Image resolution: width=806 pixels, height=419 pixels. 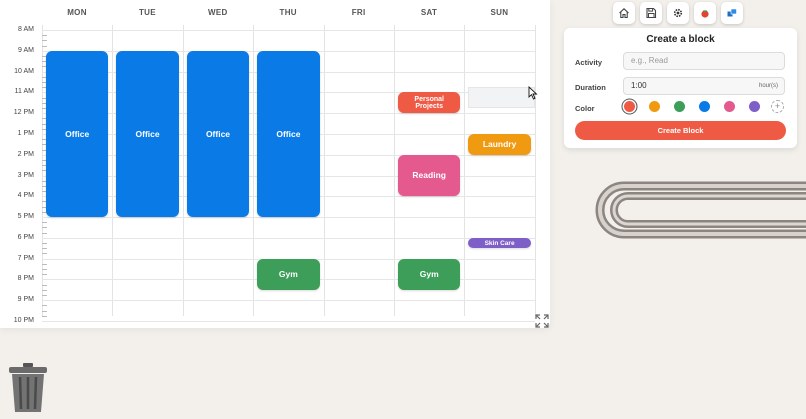 What do you see at coordinates (218, 12) in the screenshot?
I see `day-header-wed: WED` at bounding box center [218, 12].